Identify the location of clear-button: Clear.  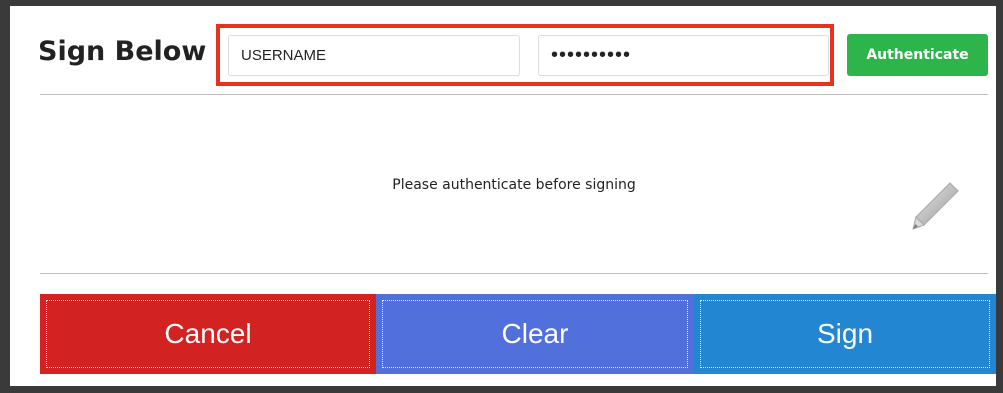
(535, 334).